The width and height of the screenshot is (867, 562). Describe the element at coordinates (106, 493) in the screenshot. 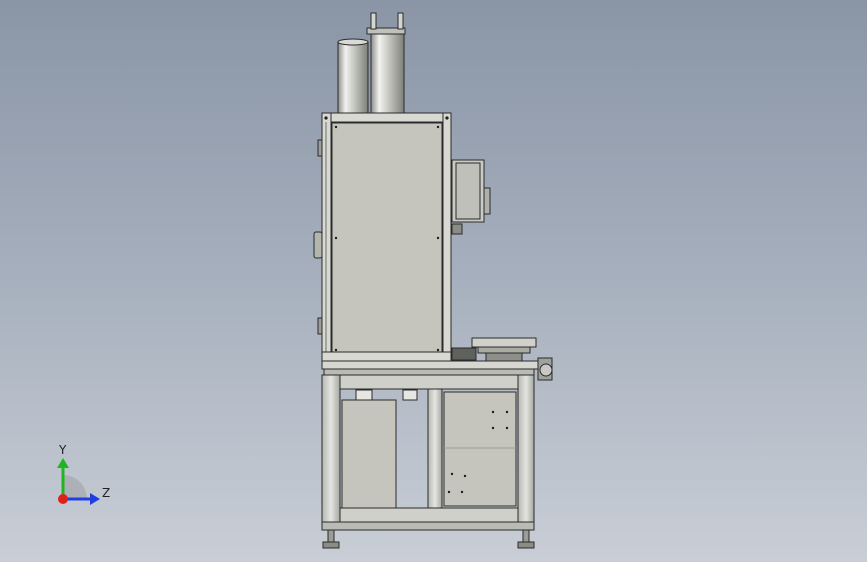

I see `z-axis-label: Z` at that location.